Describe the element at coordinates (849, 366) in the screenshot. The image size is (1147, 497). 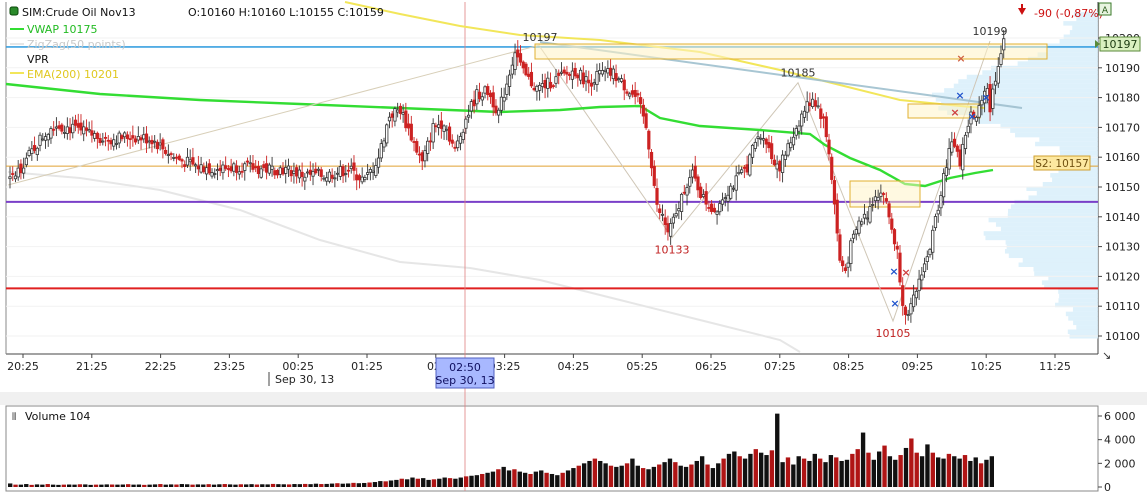
I see `time-tick-label: 08:25` at that location.